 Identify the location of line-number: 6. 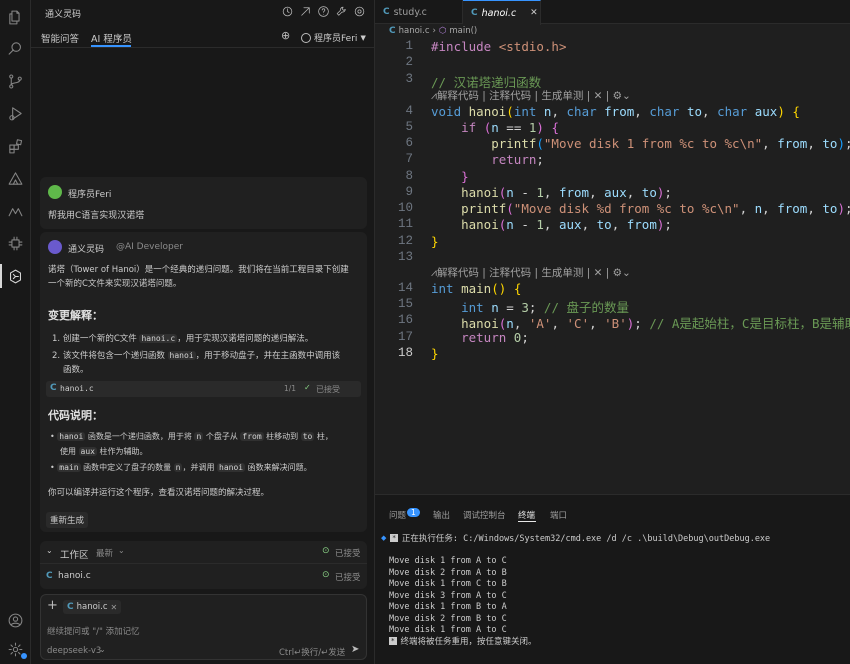
(409, 143).